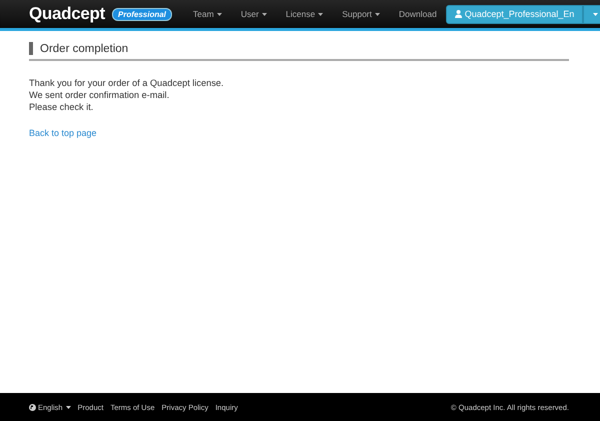 Image resolution: width=600 pixels, height=421 pixels. I want to click on message-line: Thank you for your order of a Quadcept license., so click(126, 83).